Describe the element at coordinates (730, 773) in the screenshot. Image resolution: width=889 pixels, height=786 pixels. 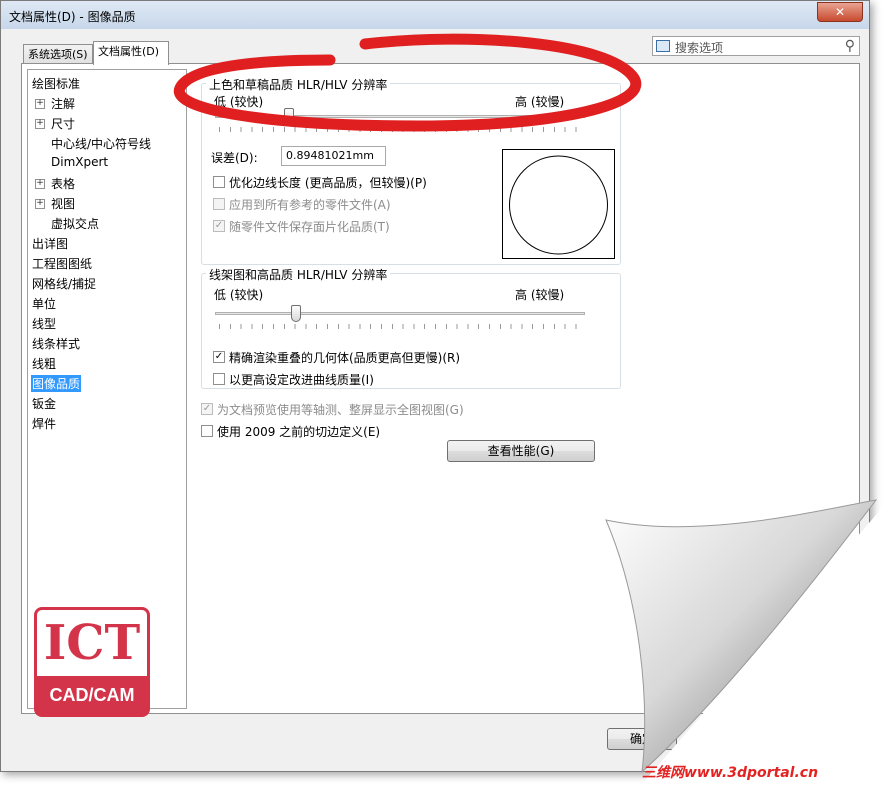
I see `watermark-text: 三维网www.3dportal.cn` at that location.